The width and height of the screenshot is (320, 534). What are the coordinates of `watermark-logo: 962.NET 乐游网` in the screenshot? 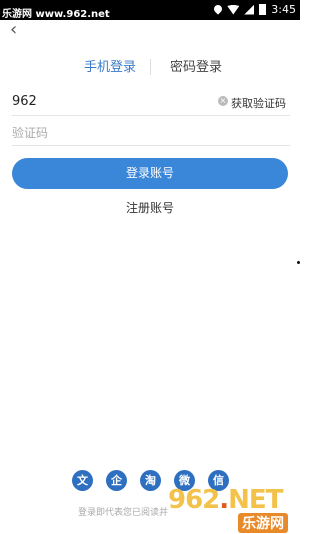 It's located at (232, 509).